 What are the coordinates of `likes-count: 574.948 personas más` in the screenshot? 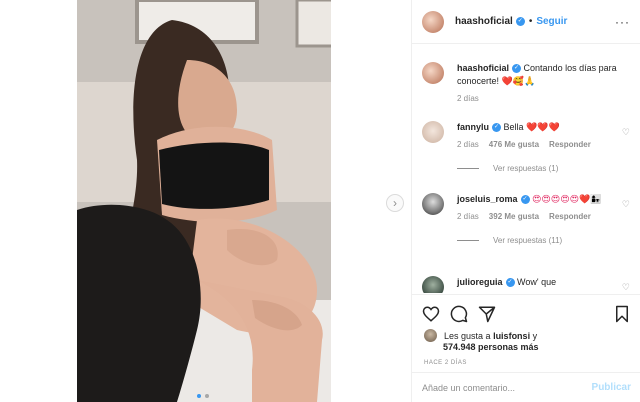 It's located at (491, 347).